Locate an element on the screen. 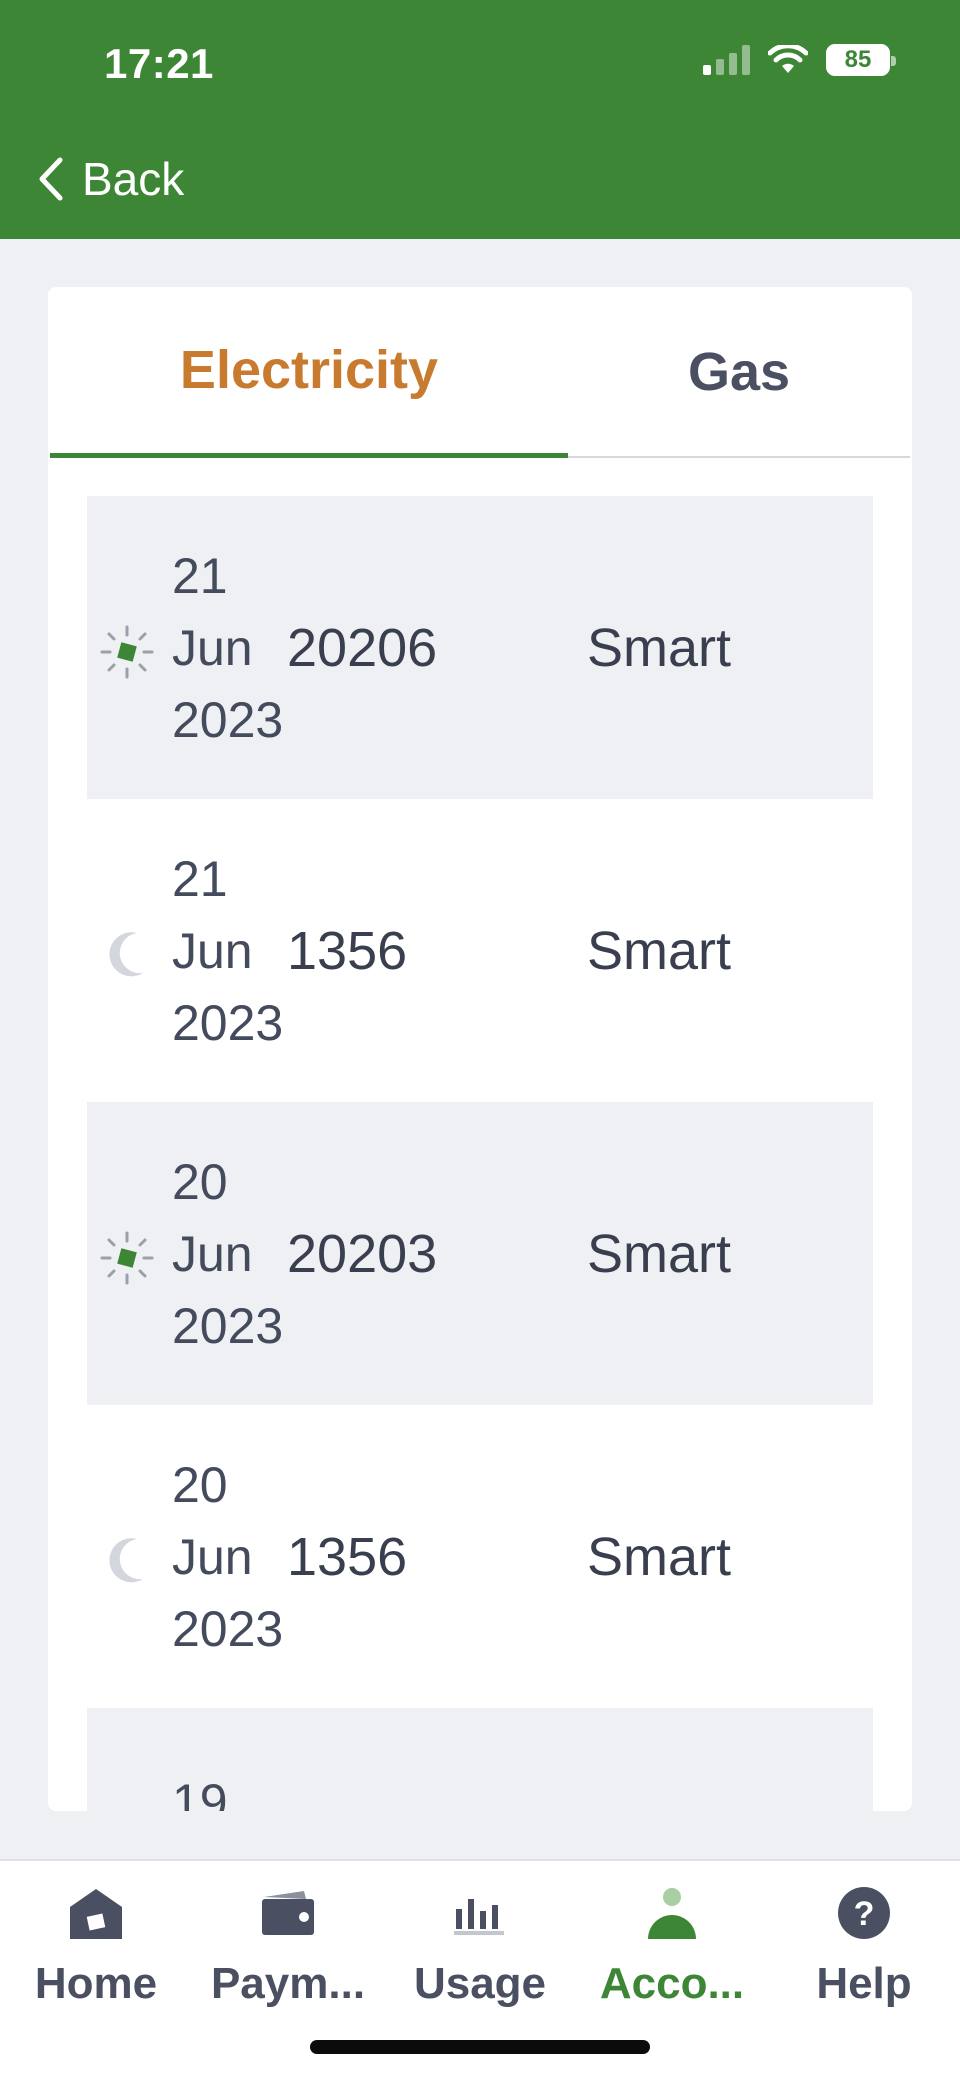 Image resolution: width=960 pixels, height=2079 pixels. reading-date: 19 is located at coordinates (200, 1792).